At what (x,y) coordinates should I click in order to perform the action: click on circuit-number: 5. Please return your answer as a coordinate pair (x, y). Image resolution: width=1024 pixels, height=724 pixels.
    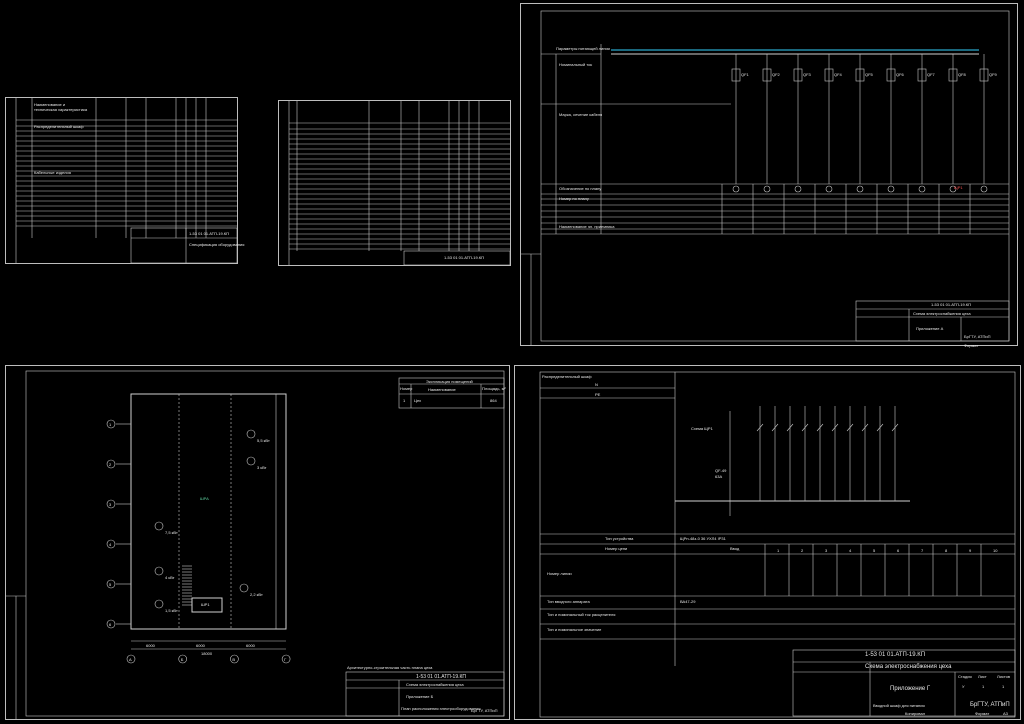
    Looking at the image, I should click on (874, 550).